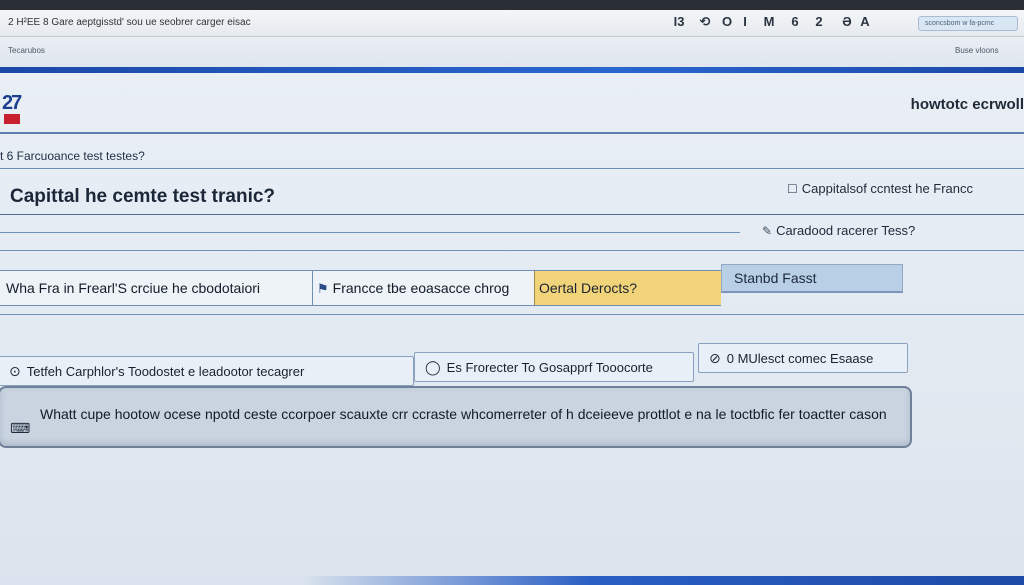 This screenshot has width=1024, height=585. Describe the element at coordinates (792, 189) in the screenshot. I see `checkbox-icon: ☐` at that location.